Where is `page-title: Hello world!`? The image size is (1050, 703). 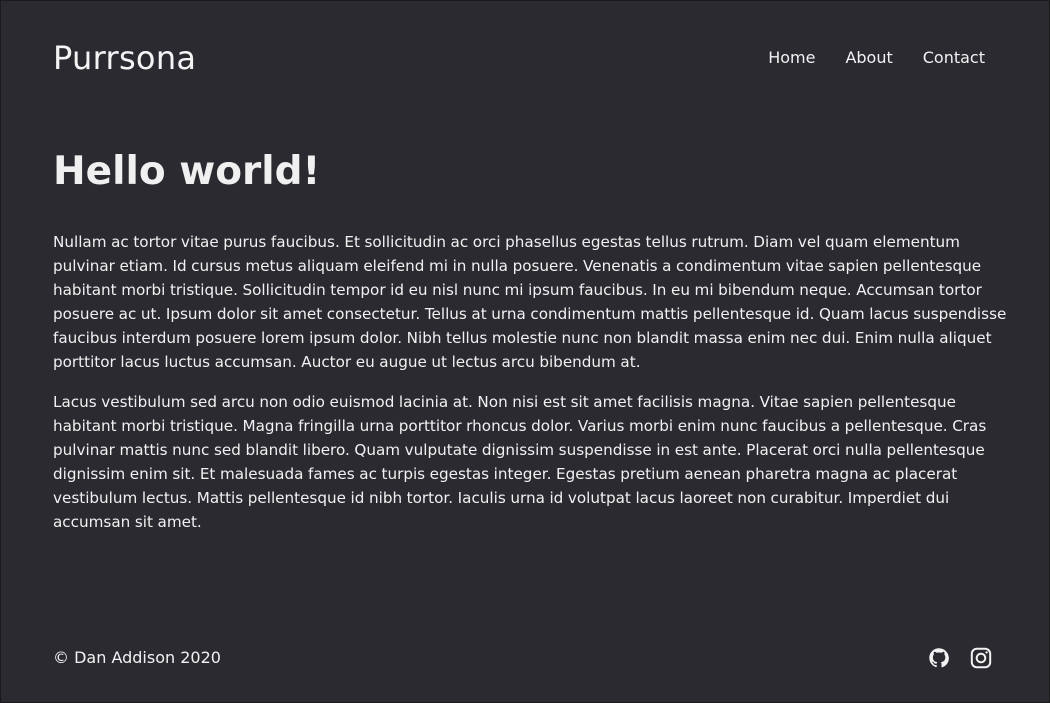 page-title: Hello world! is located at coordinates (187, 171).